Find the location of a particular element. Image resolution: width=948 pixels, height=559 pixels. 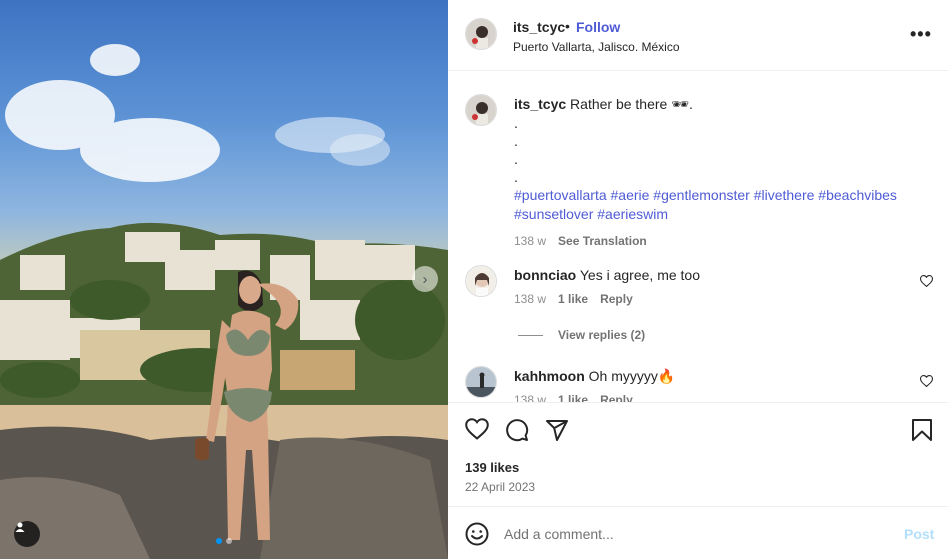

caption-dots: . . . . is located at coordinates (724, 150).